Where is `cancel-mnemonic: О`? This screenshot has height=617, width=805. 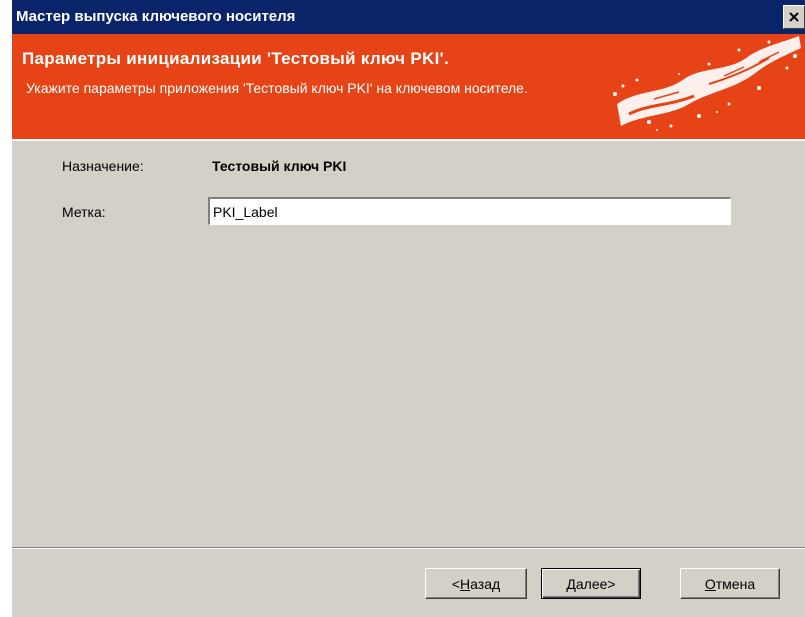 cancel-mnemonic: О is located at coordinates (710, 583).